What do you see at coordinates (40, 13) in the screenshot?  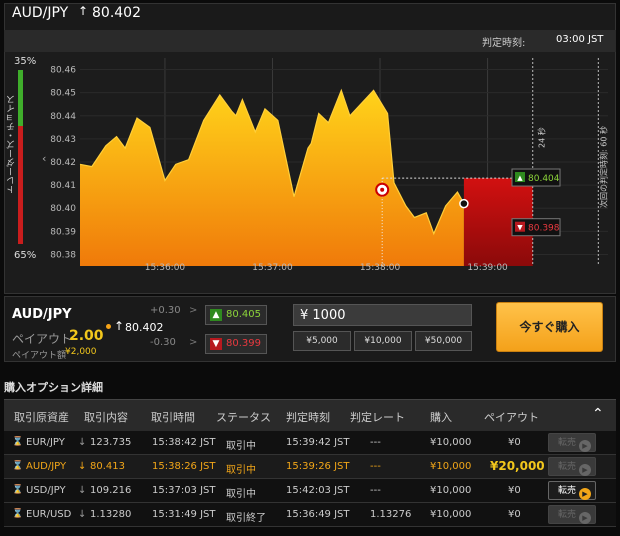 I see `header-pair: AUD/JPY` at bounding box center [40, 13].